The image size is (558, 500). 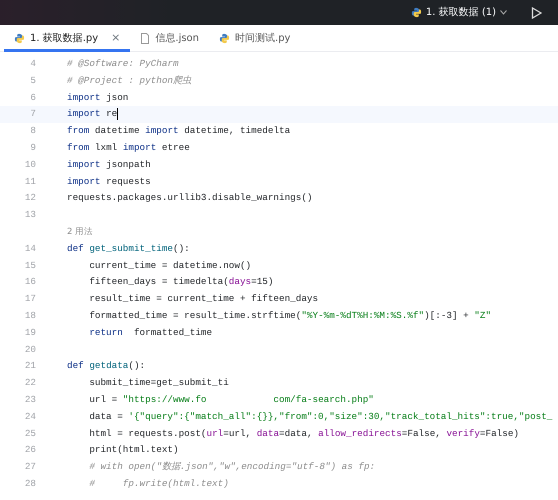 I want to click on run-configuration-dropdown: 1. 获取数据 (1), so click(x=458, y=12).